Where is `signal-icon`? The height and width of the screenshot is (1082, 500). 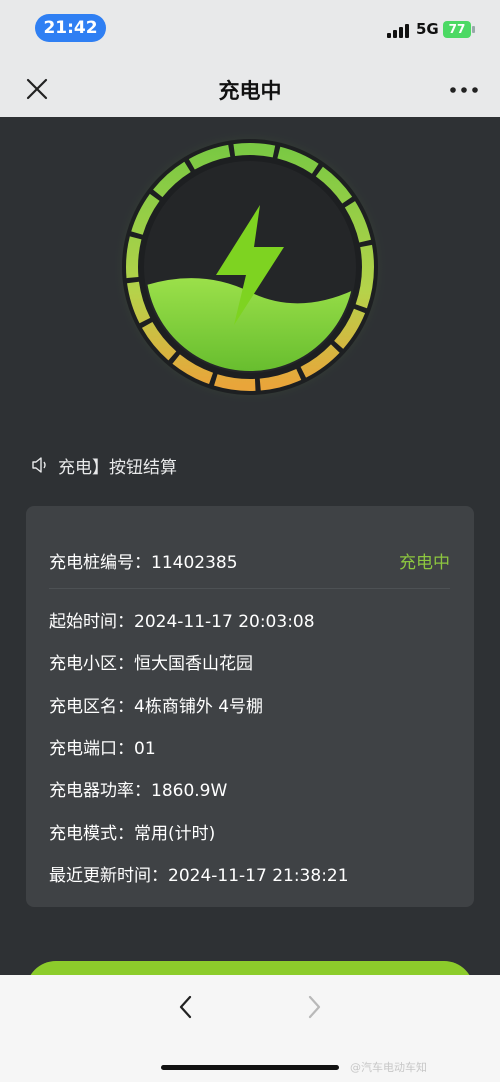 signal-icon is located at coordinates (399, 30).